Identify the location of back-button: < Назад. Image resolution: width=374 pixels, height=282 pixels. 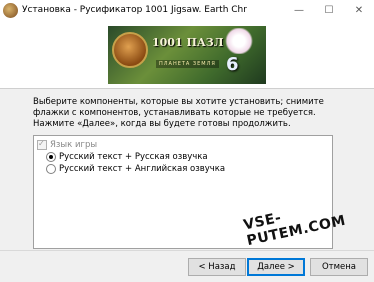
(217, 267).